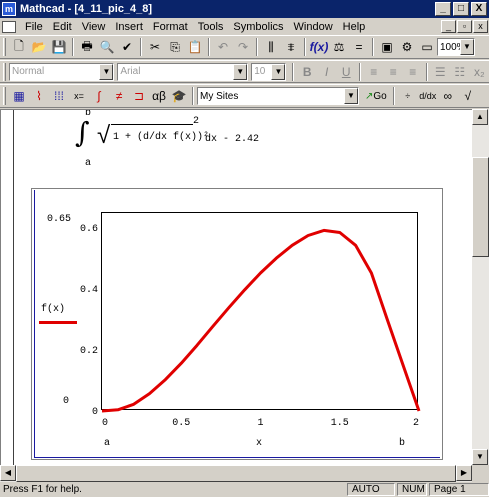 This screenshot has height=497, width=489. What do you see at coordinates (79, 96) in the screenshot?
I see `evaluation-icon: x=` at bounding box center [79, 96].